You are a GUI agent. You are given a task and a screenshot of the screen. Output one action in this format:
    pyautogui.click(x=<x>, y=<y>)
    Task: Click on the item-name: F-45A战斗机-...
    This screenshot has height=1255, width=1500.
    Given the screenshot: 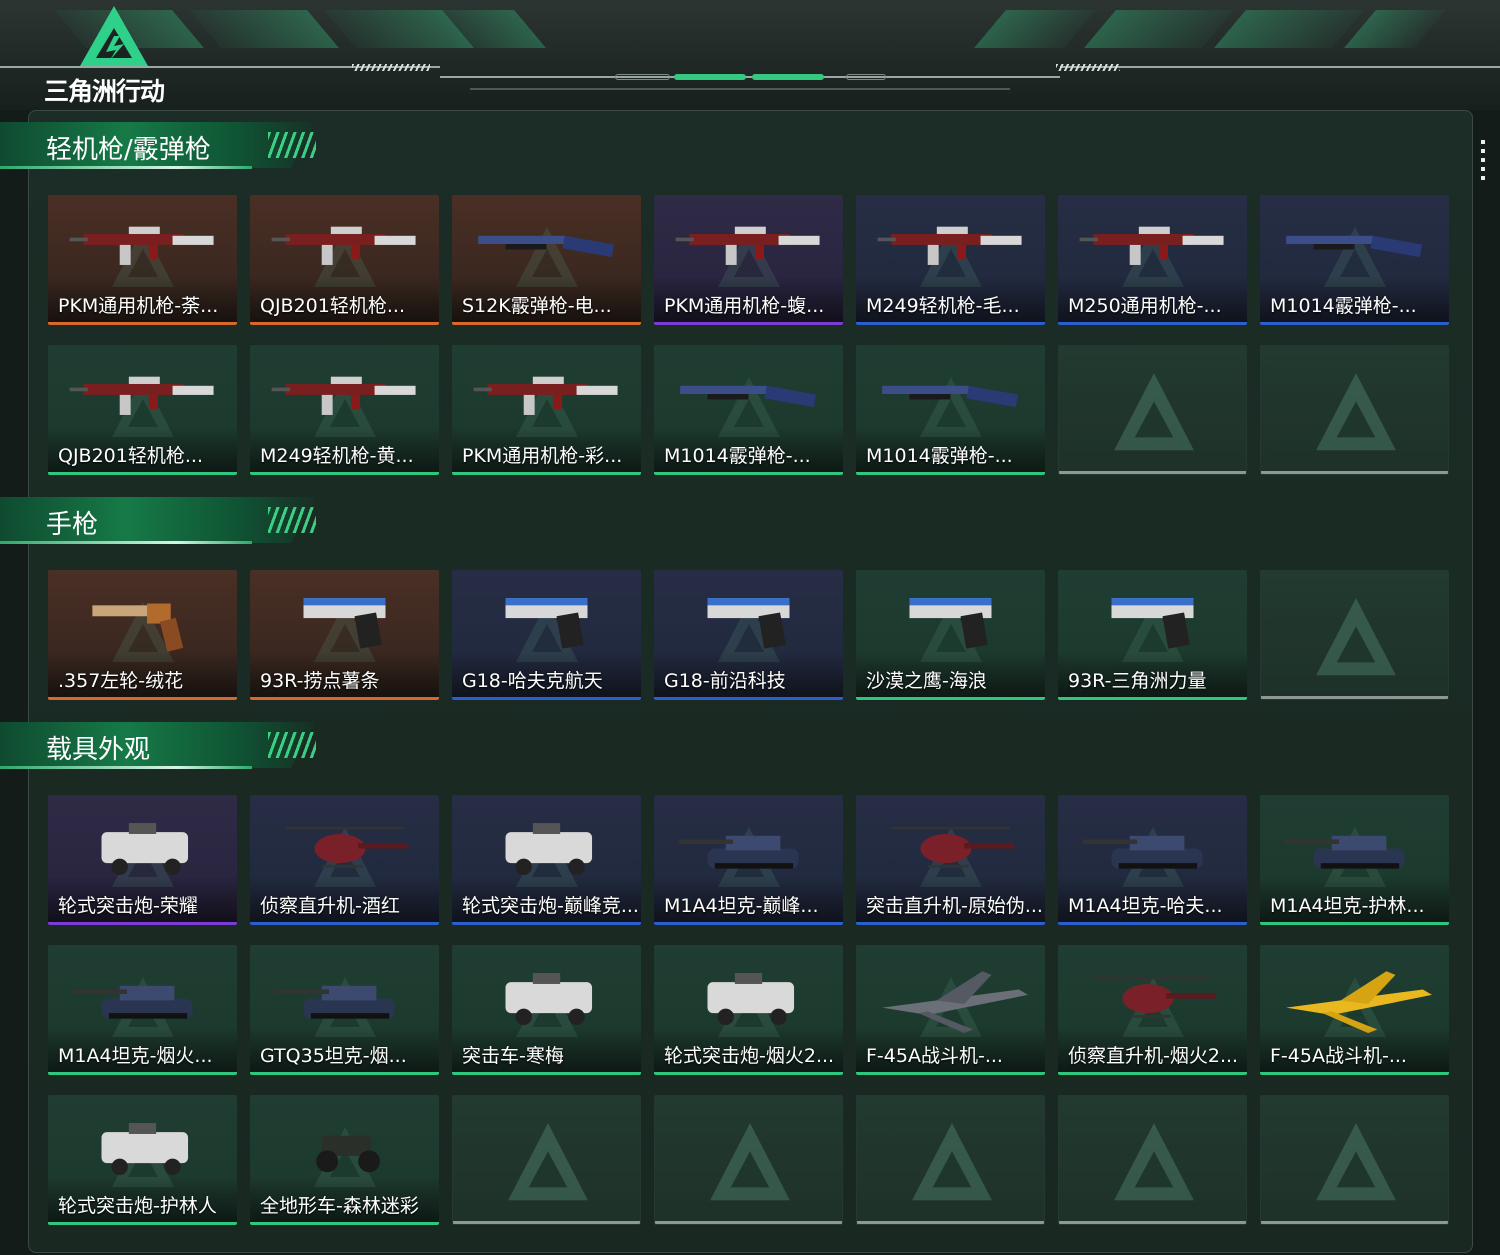 What is the action you would take?
    pyautogui.click(x=1338, y=1056)
    